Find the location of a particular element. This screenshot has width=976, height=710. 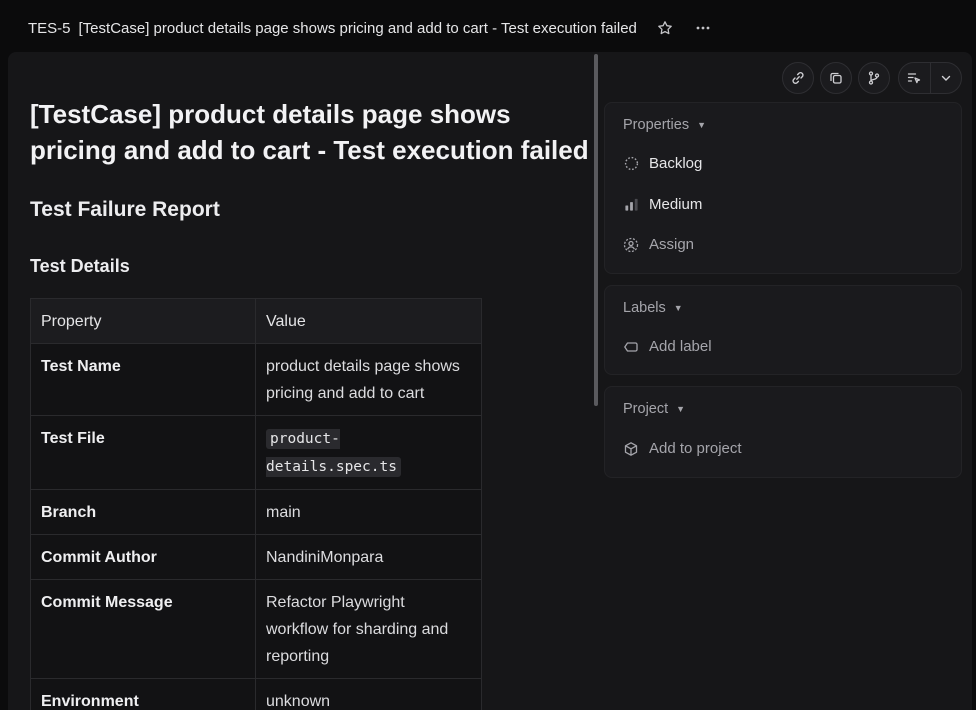

priority-property: Medium is located at coordinates (662, 204).